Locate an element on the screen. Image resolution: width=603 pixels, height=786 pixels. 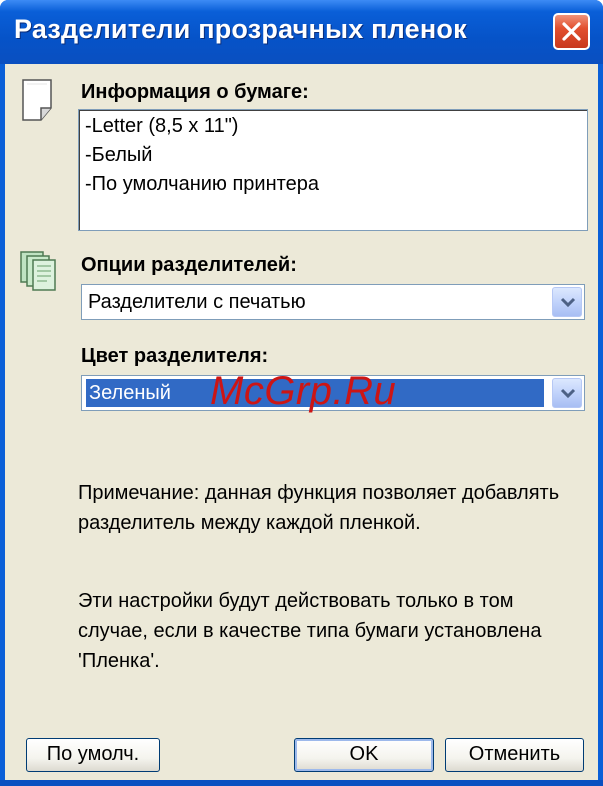
cancel-button: Отменить is located at coordinates (514, 755).